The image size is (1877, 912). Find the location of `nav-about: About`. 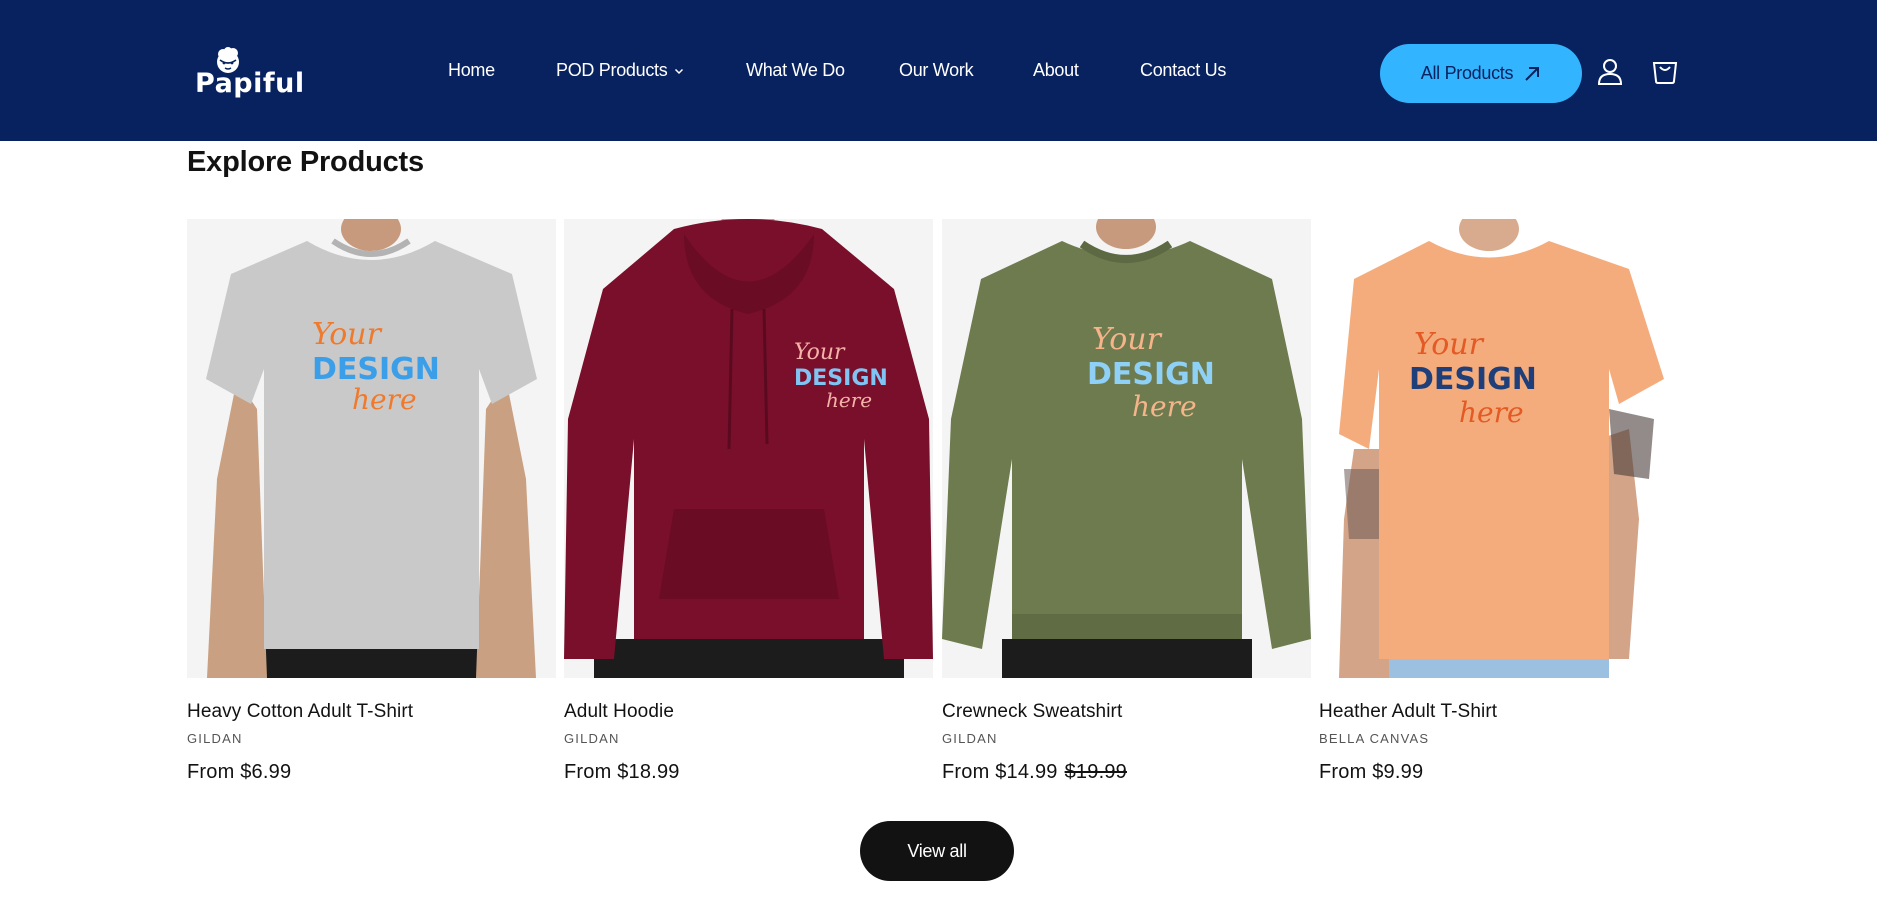

nav-about: About is located at coordinates (1056, 70).